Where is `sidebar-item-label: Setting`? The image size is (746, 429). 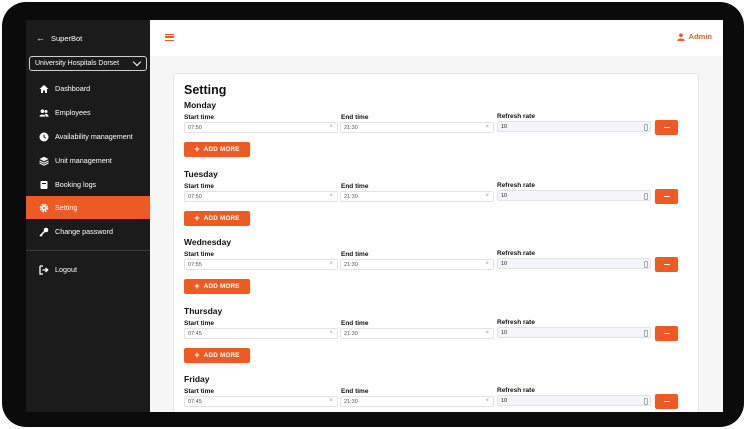
sidebar-item-label: Setting is located at coordinates (66, 207).